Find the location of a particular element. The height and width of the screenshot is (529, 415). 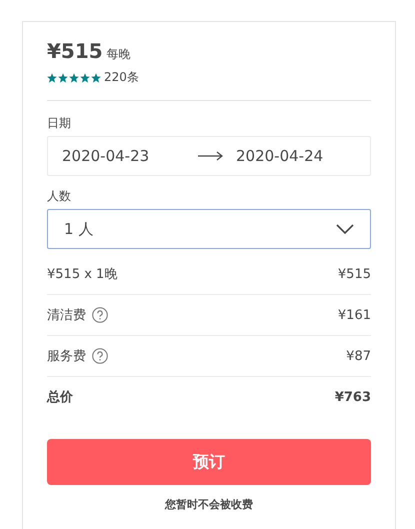

fee-amount: ¥515 is located at coordinates (354, 274).